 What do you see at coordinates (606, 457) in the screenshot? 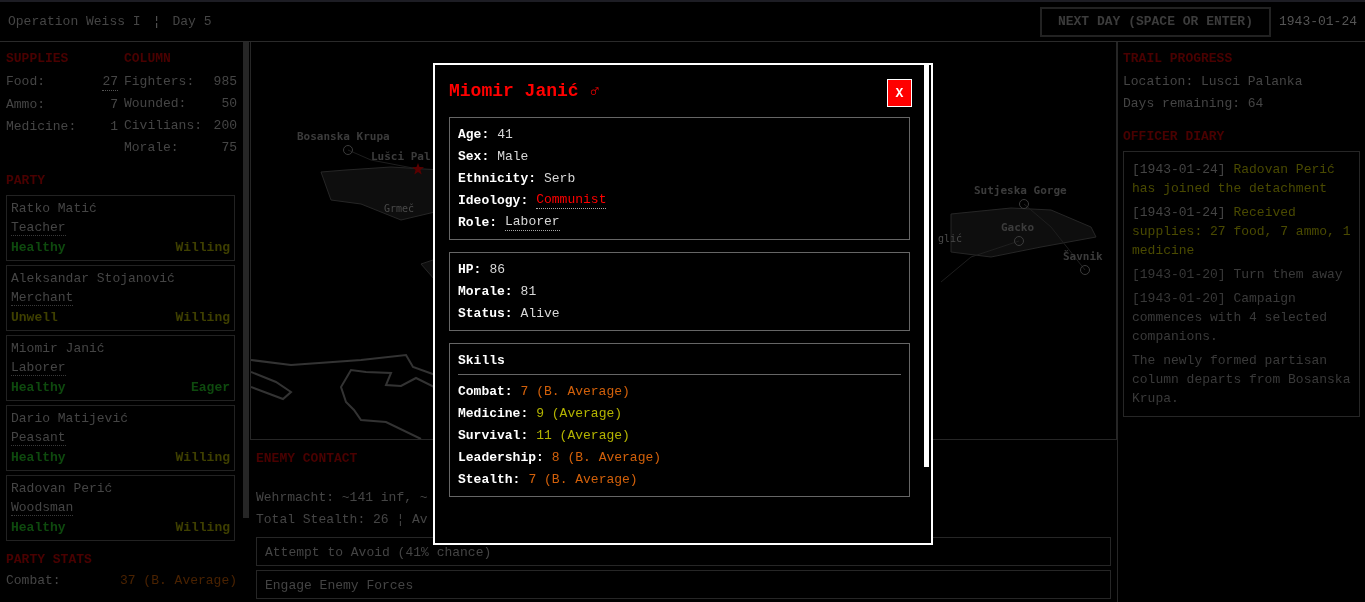
I see `field-value: 8 (B. Average)` at bounding box center [606, 457].